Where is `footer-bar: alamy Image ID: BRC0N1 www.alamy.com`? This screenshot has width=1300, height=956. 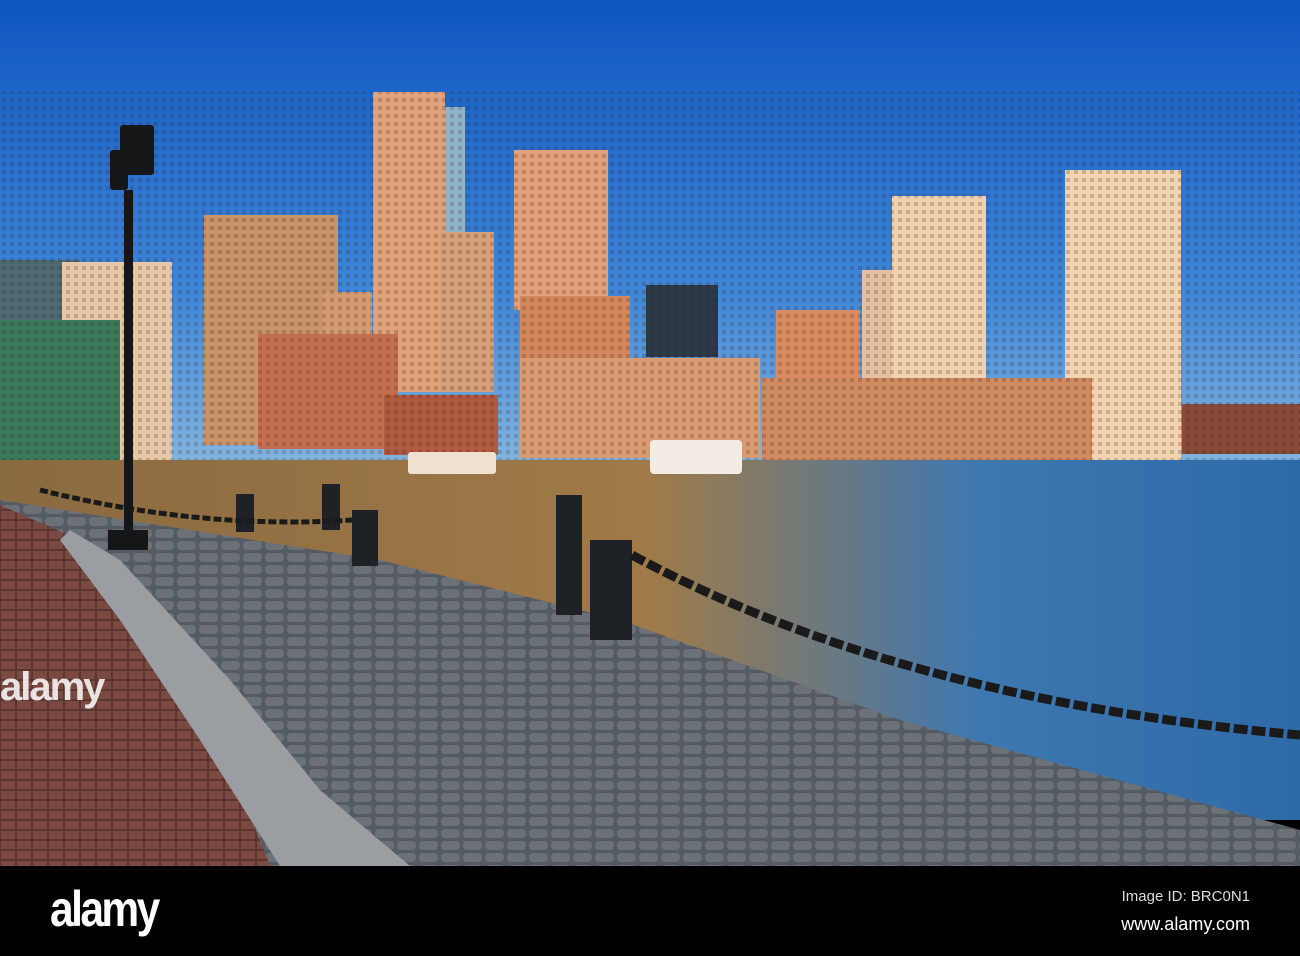
footer-bar: alamy Image ID: BRC0N1 www.alamy.com is located at coordinates (650, 911).